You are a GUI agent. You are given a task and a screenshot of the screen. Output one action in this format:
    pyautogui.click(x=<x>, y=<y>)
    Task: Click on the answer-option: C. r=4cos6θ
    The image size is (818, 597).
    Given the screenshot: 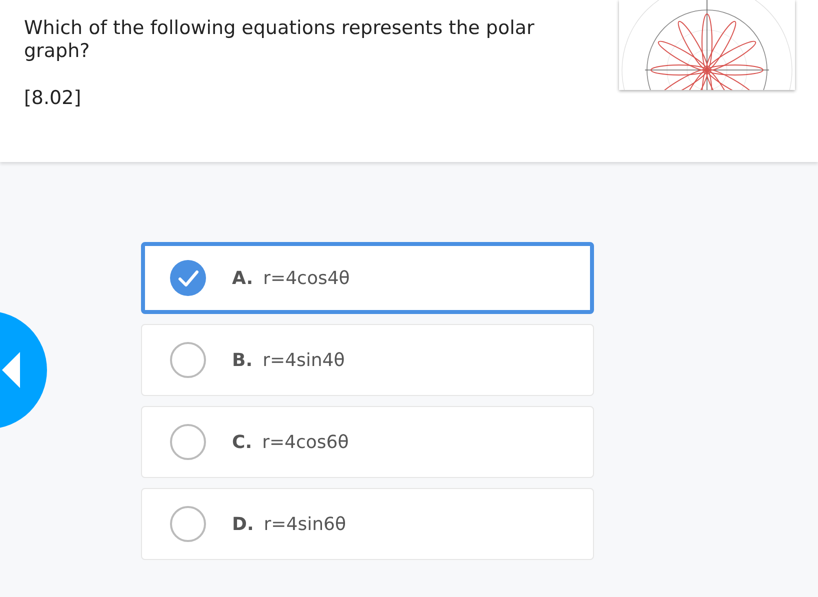 What is the action you would take?
    pyautogui.click(x=367, y=442)
    